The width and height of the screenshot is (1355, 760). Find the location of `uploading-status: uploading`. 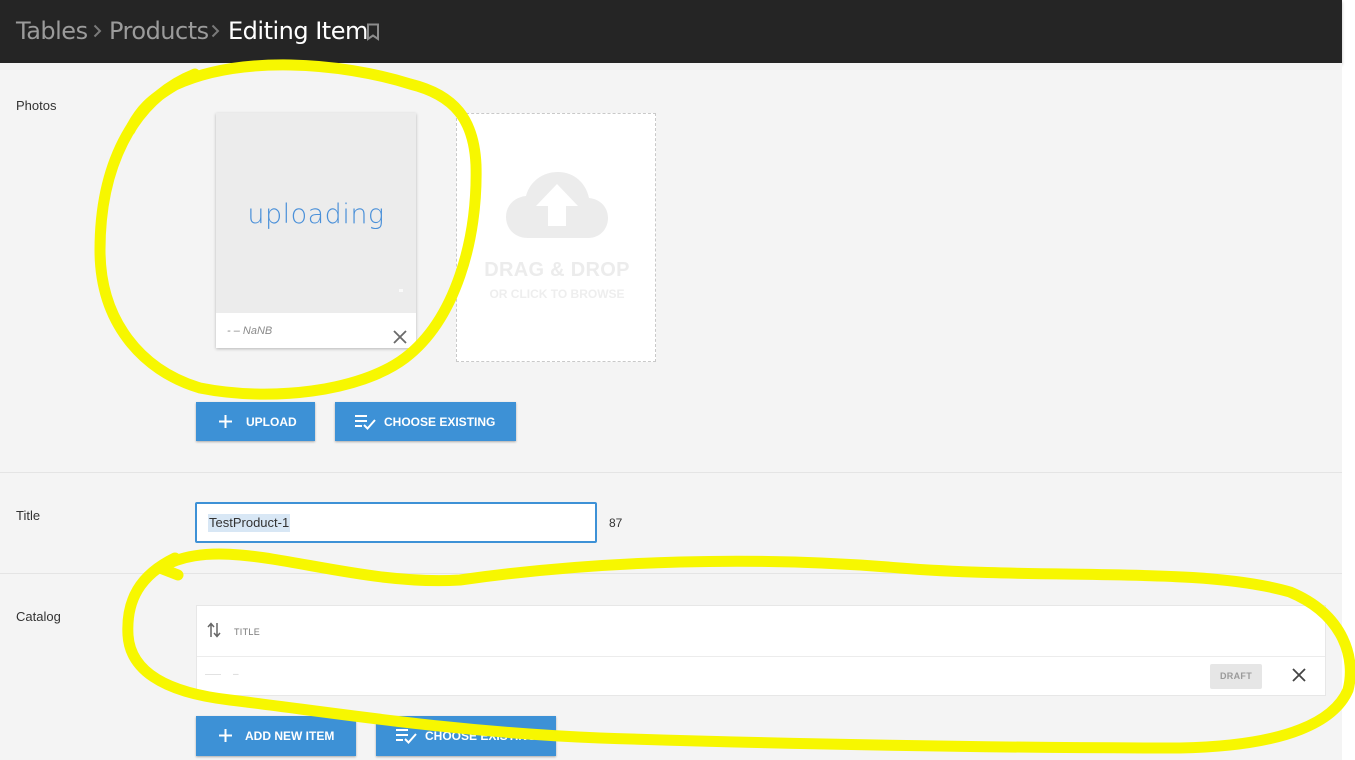

uploading-status: uploading is located at coordinates (316, 214).